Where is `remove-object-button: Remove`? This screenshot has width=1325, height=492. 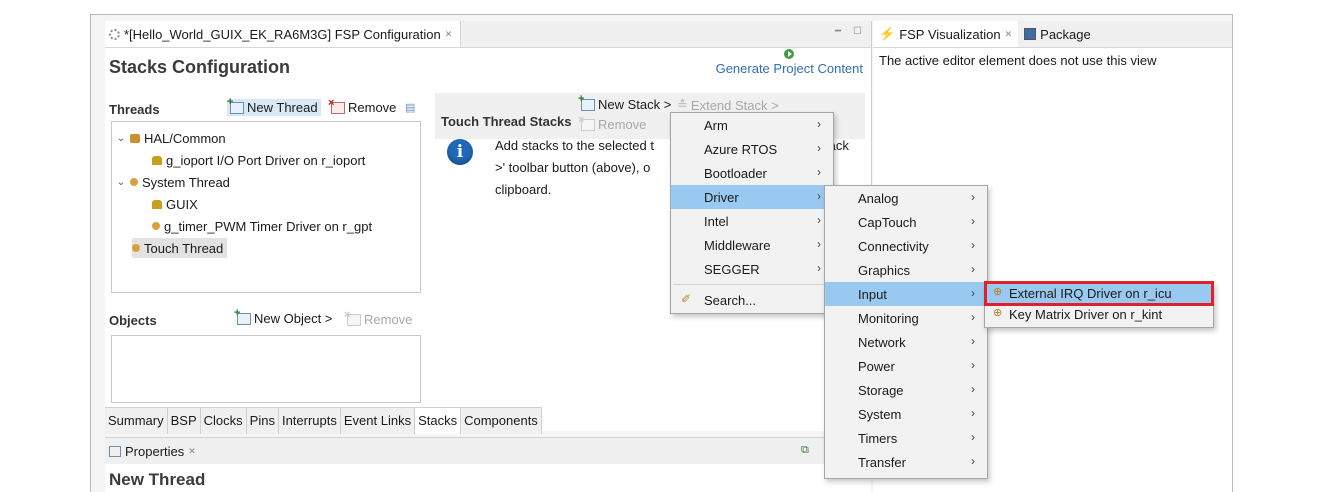 remove-object-button: Remove is located at coordinates (378, 318).